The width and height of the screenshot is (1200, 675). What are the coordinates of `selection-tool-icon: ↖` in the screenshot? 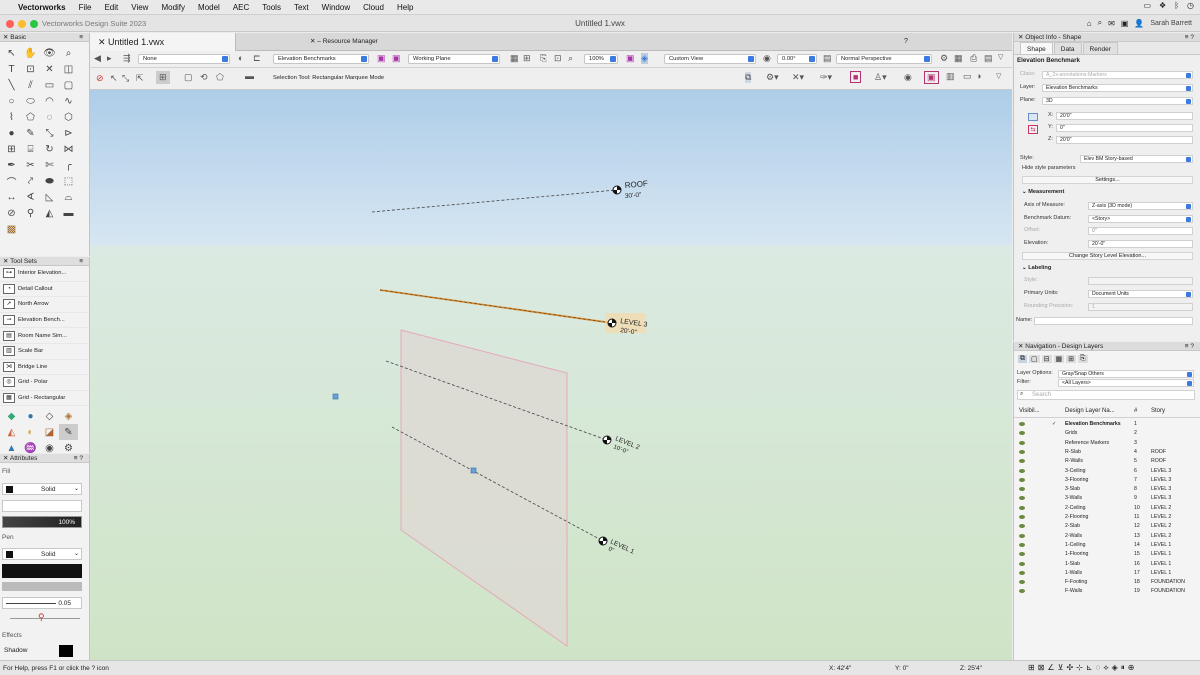 It's located at (11, 53).